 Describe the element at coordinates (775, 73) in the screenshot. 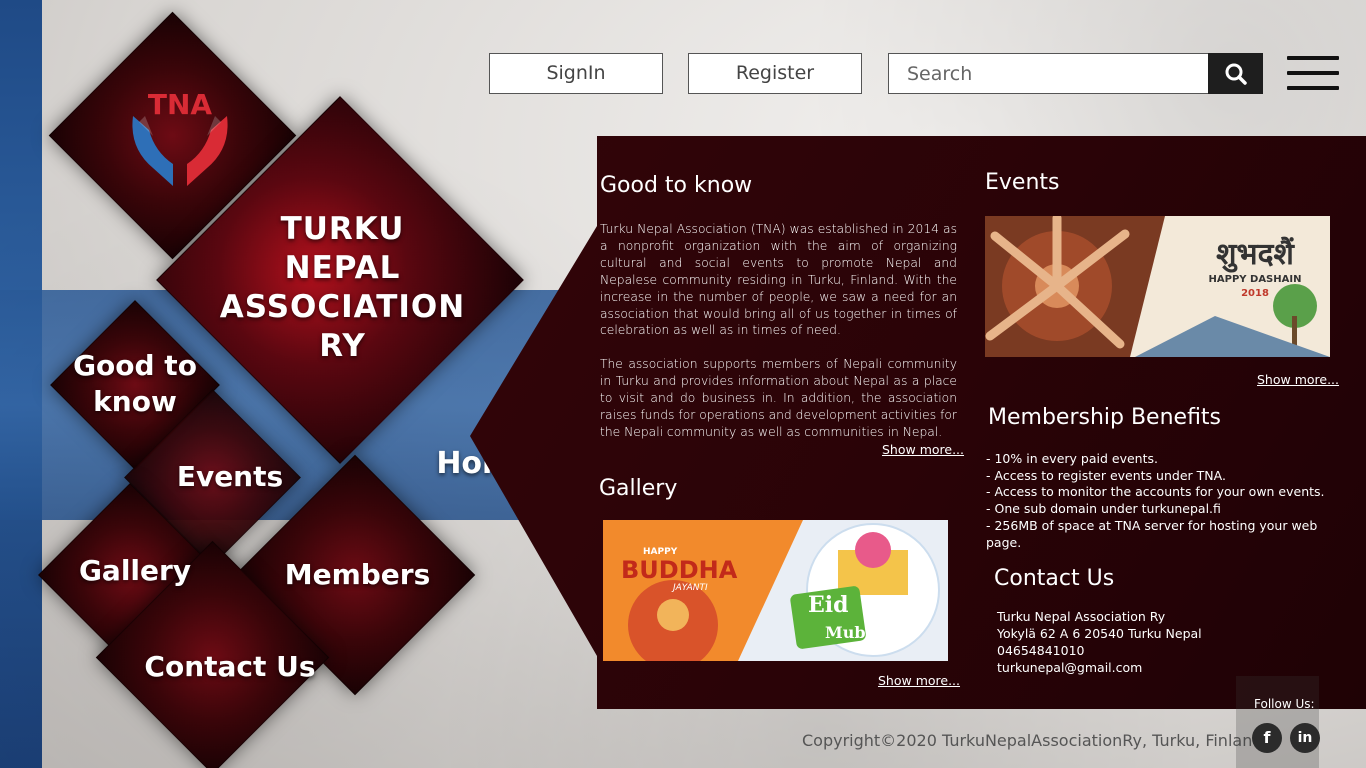

I see `register-button: Register` at that location.